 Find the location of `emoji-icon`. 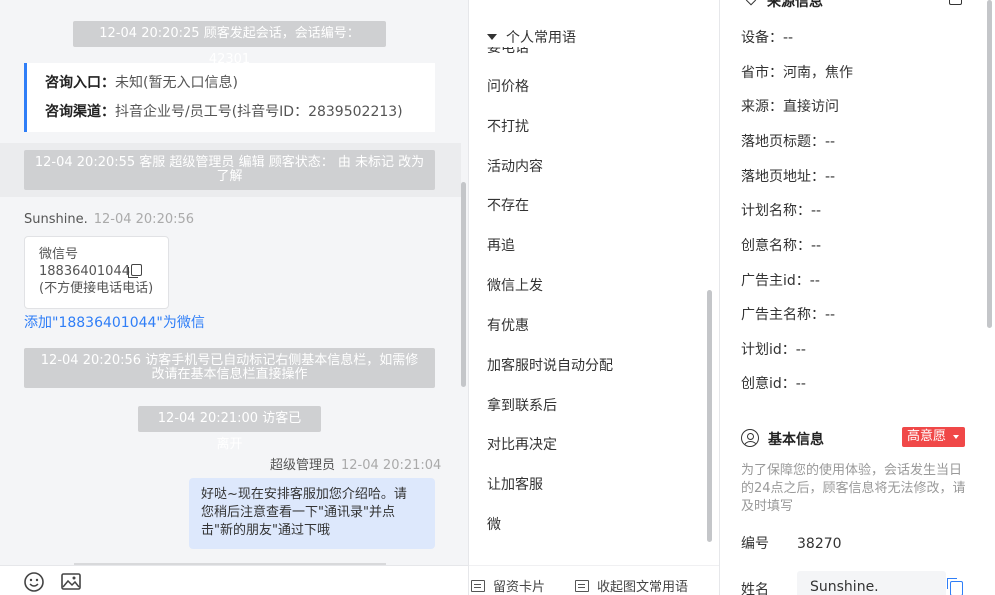

emoji-icon is located at coordinates (34, 582).